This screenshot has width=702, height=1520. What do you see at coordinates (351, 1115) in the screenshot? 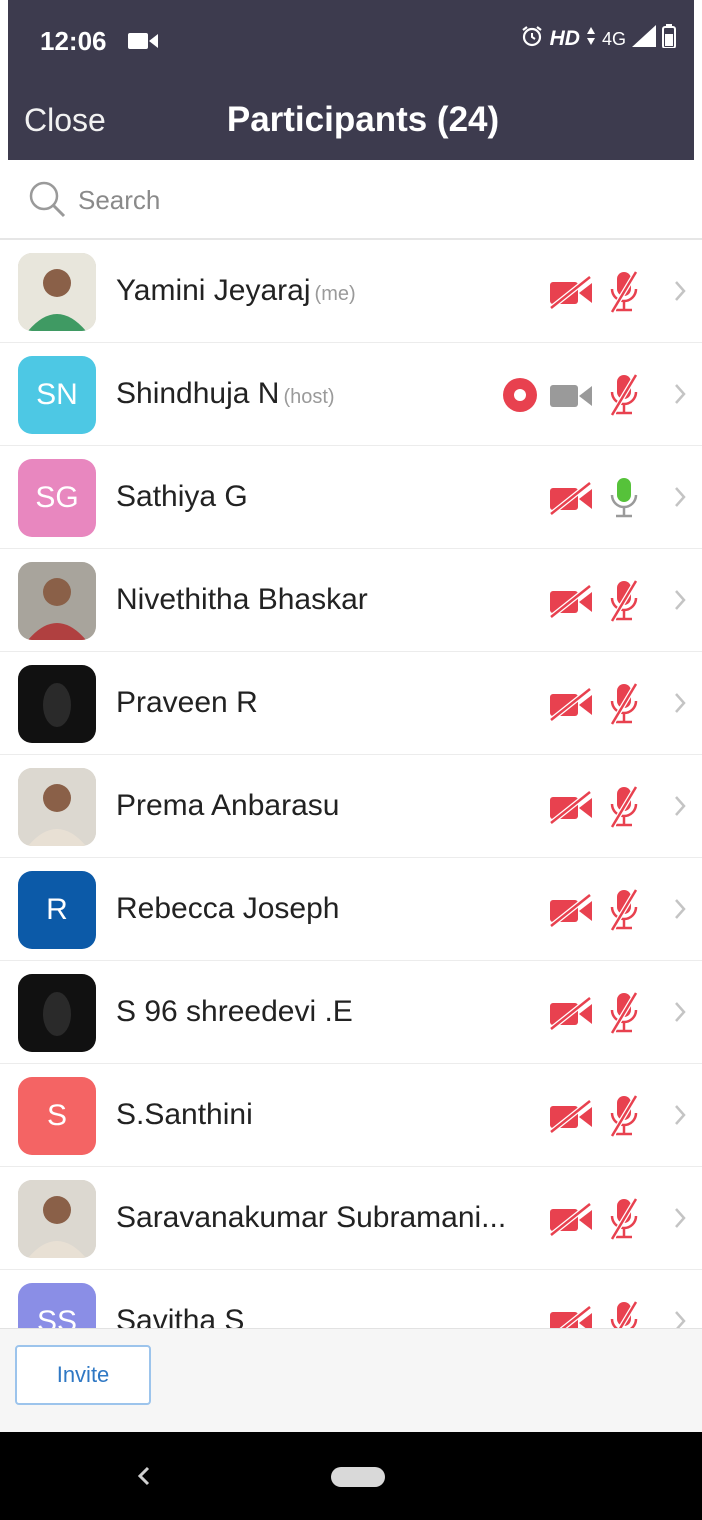
I see `participant-row: S S.Santhini` at bounding box center [351, 1115].